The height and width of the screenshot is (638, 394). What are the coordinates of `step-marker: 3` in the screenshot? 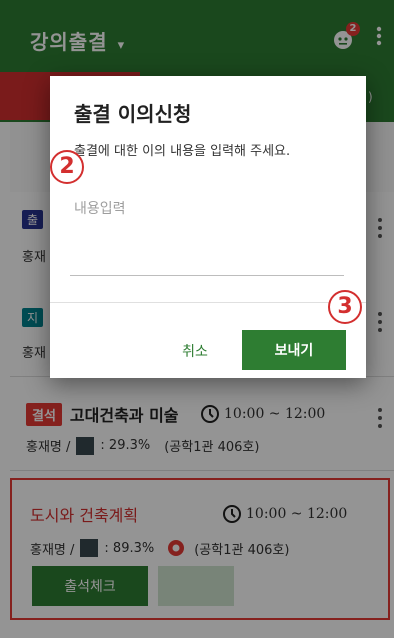 It's located at (345, 307).